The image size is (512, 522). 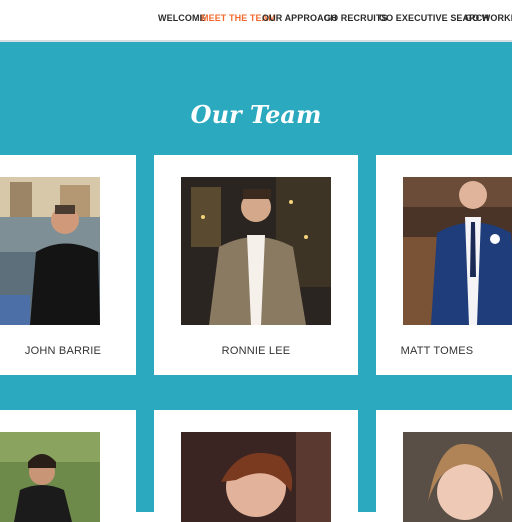 What do you see at coordinates (256, 114) in the screenshot?
I see `section-title: Our Team` at bounding box center [256, 114].